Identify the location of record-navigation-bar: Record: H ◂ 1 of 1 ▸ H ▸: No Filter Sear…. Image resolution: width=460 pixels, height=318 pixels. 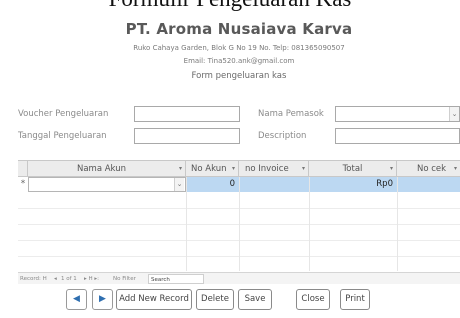
(239, 278).